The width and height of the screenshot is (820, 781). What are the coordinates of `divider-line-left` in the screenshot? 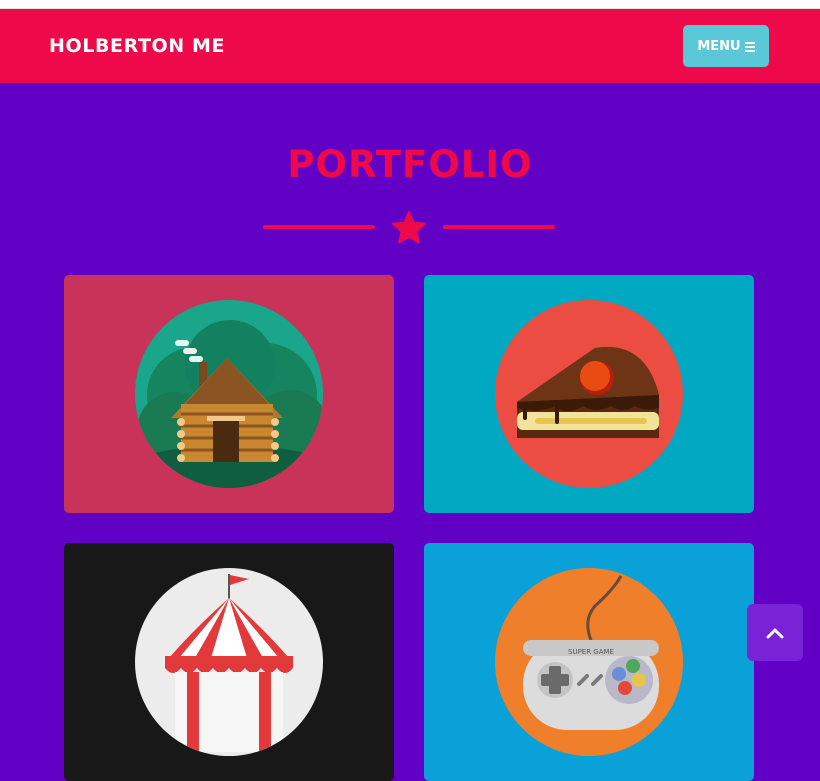 It's located at (319, 227).